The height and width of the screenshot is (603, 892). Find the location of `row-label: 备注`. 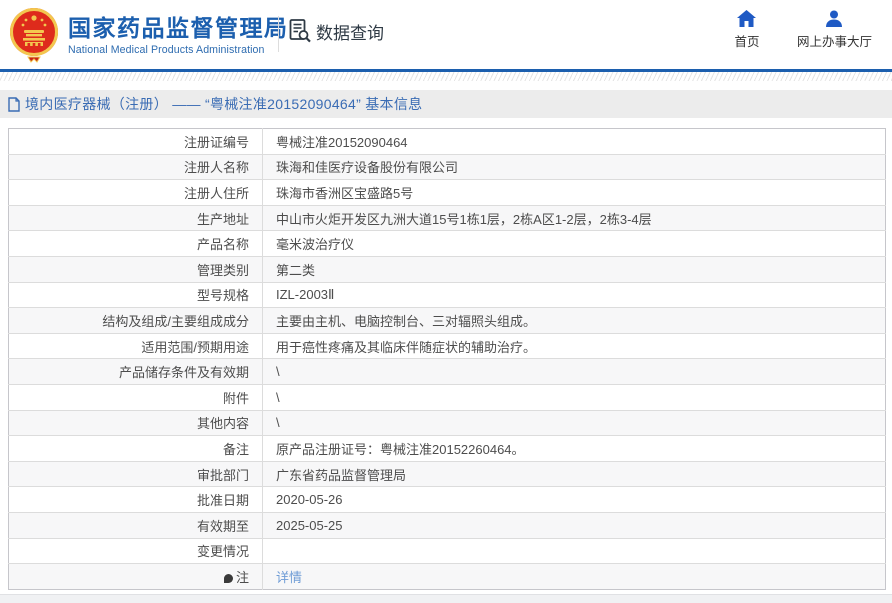

row-label: 备注 is located at coordinates (135, 448).